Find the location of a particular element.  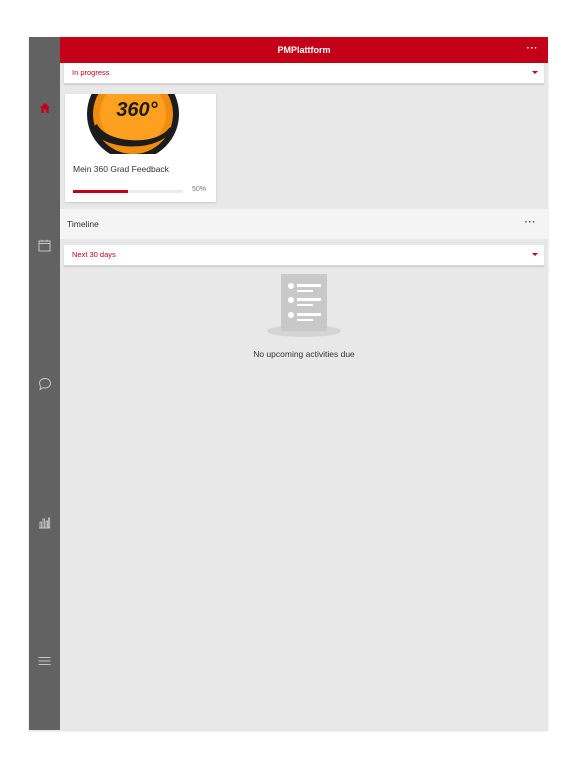

bar-chart-icon is located at coordinates (44, 522).